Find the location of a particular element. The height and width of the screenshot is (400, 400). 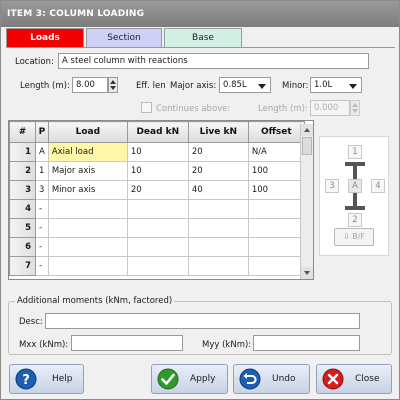

row-number: 7 is located at coordinates (22, 266).